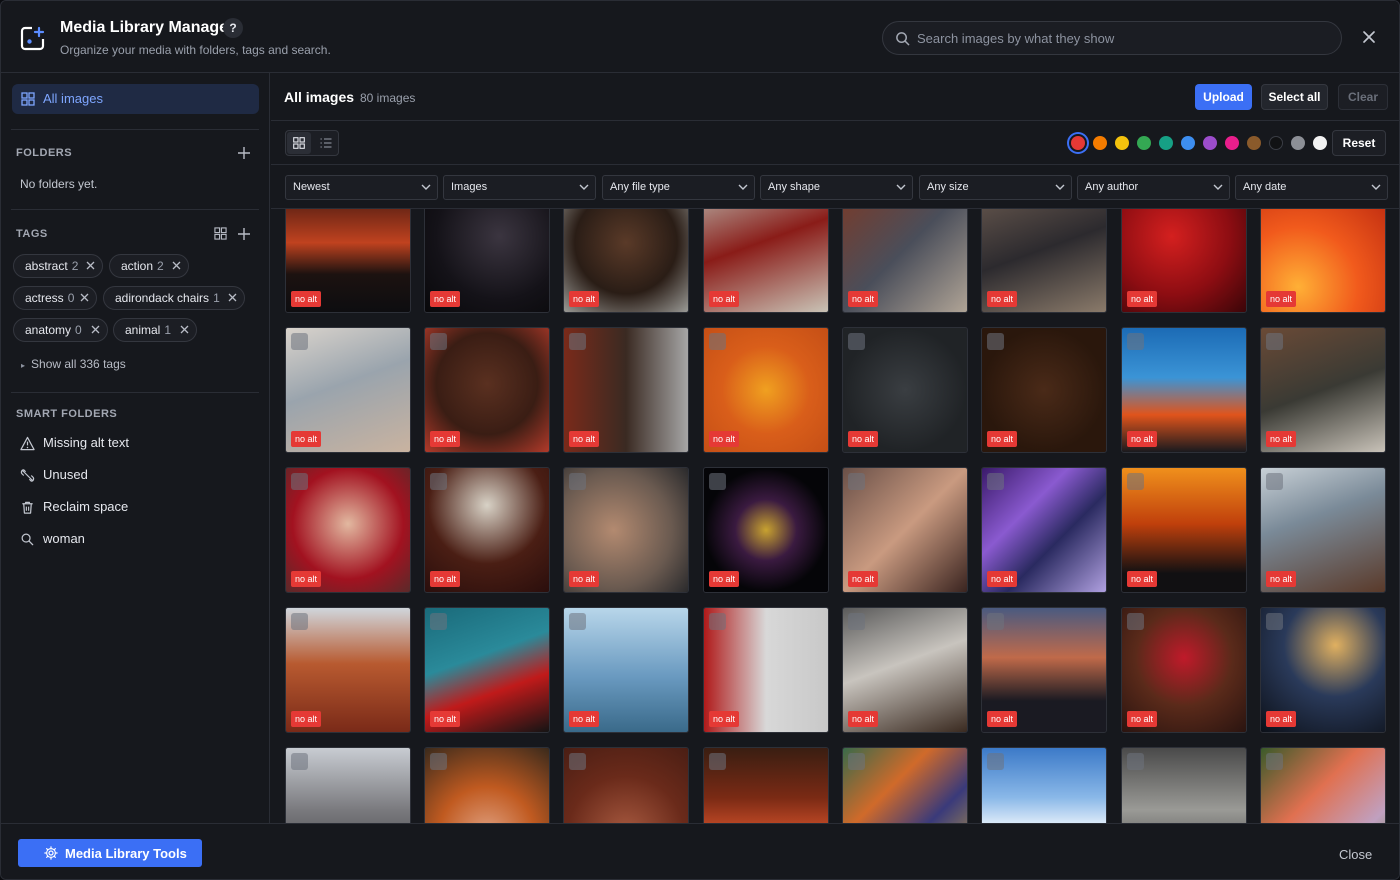 Image resolution: width=1400 pixels, height=880 pixels. What do you see at coordinates (244, 153) in the screenshot?
I see `add-folder-icon` at bounding box center [244, 153].